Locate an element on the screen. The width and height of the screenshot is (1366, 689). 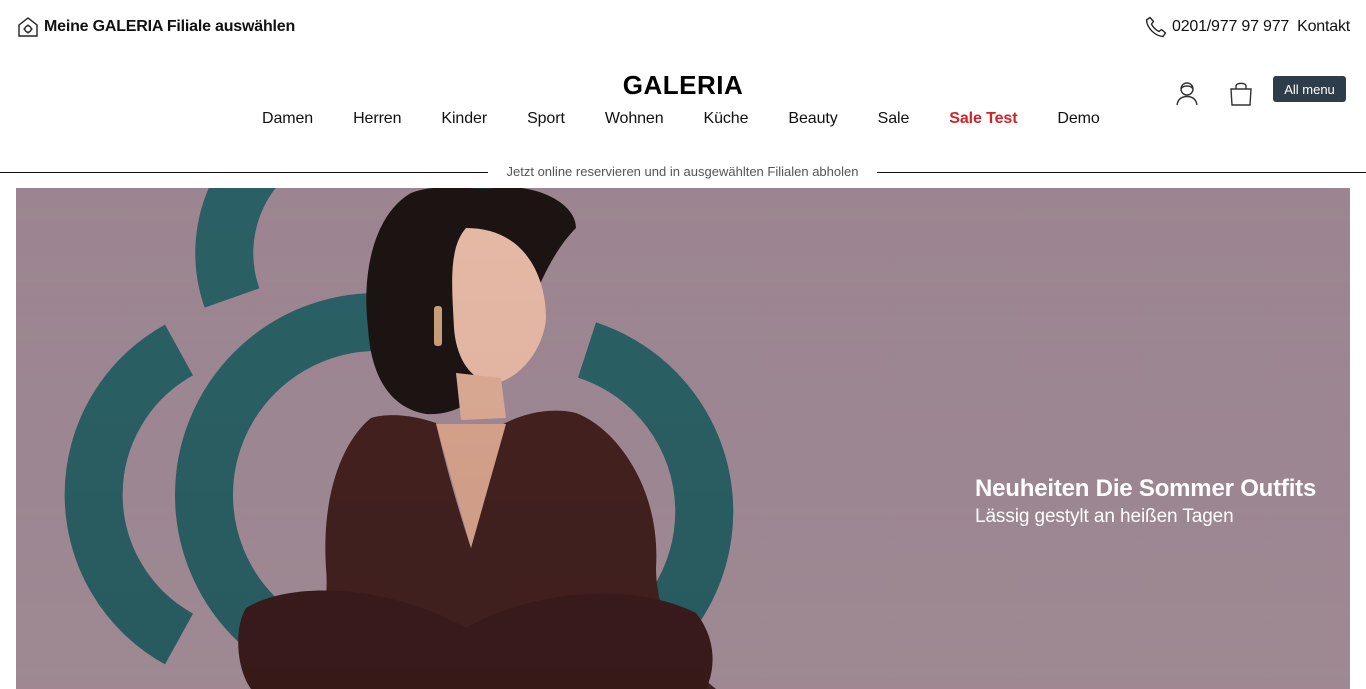
nav-item-beauty: Beauty is located at coordinates (812, 119).